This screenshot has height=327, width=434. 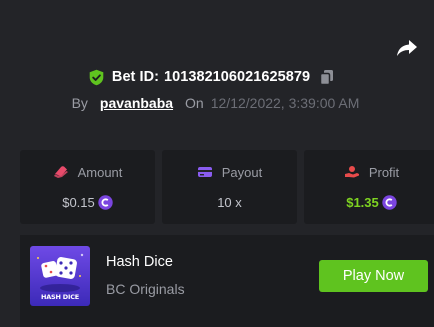 I want to click on stat-payout: Payout 10 x, so click(x=229, y=187).